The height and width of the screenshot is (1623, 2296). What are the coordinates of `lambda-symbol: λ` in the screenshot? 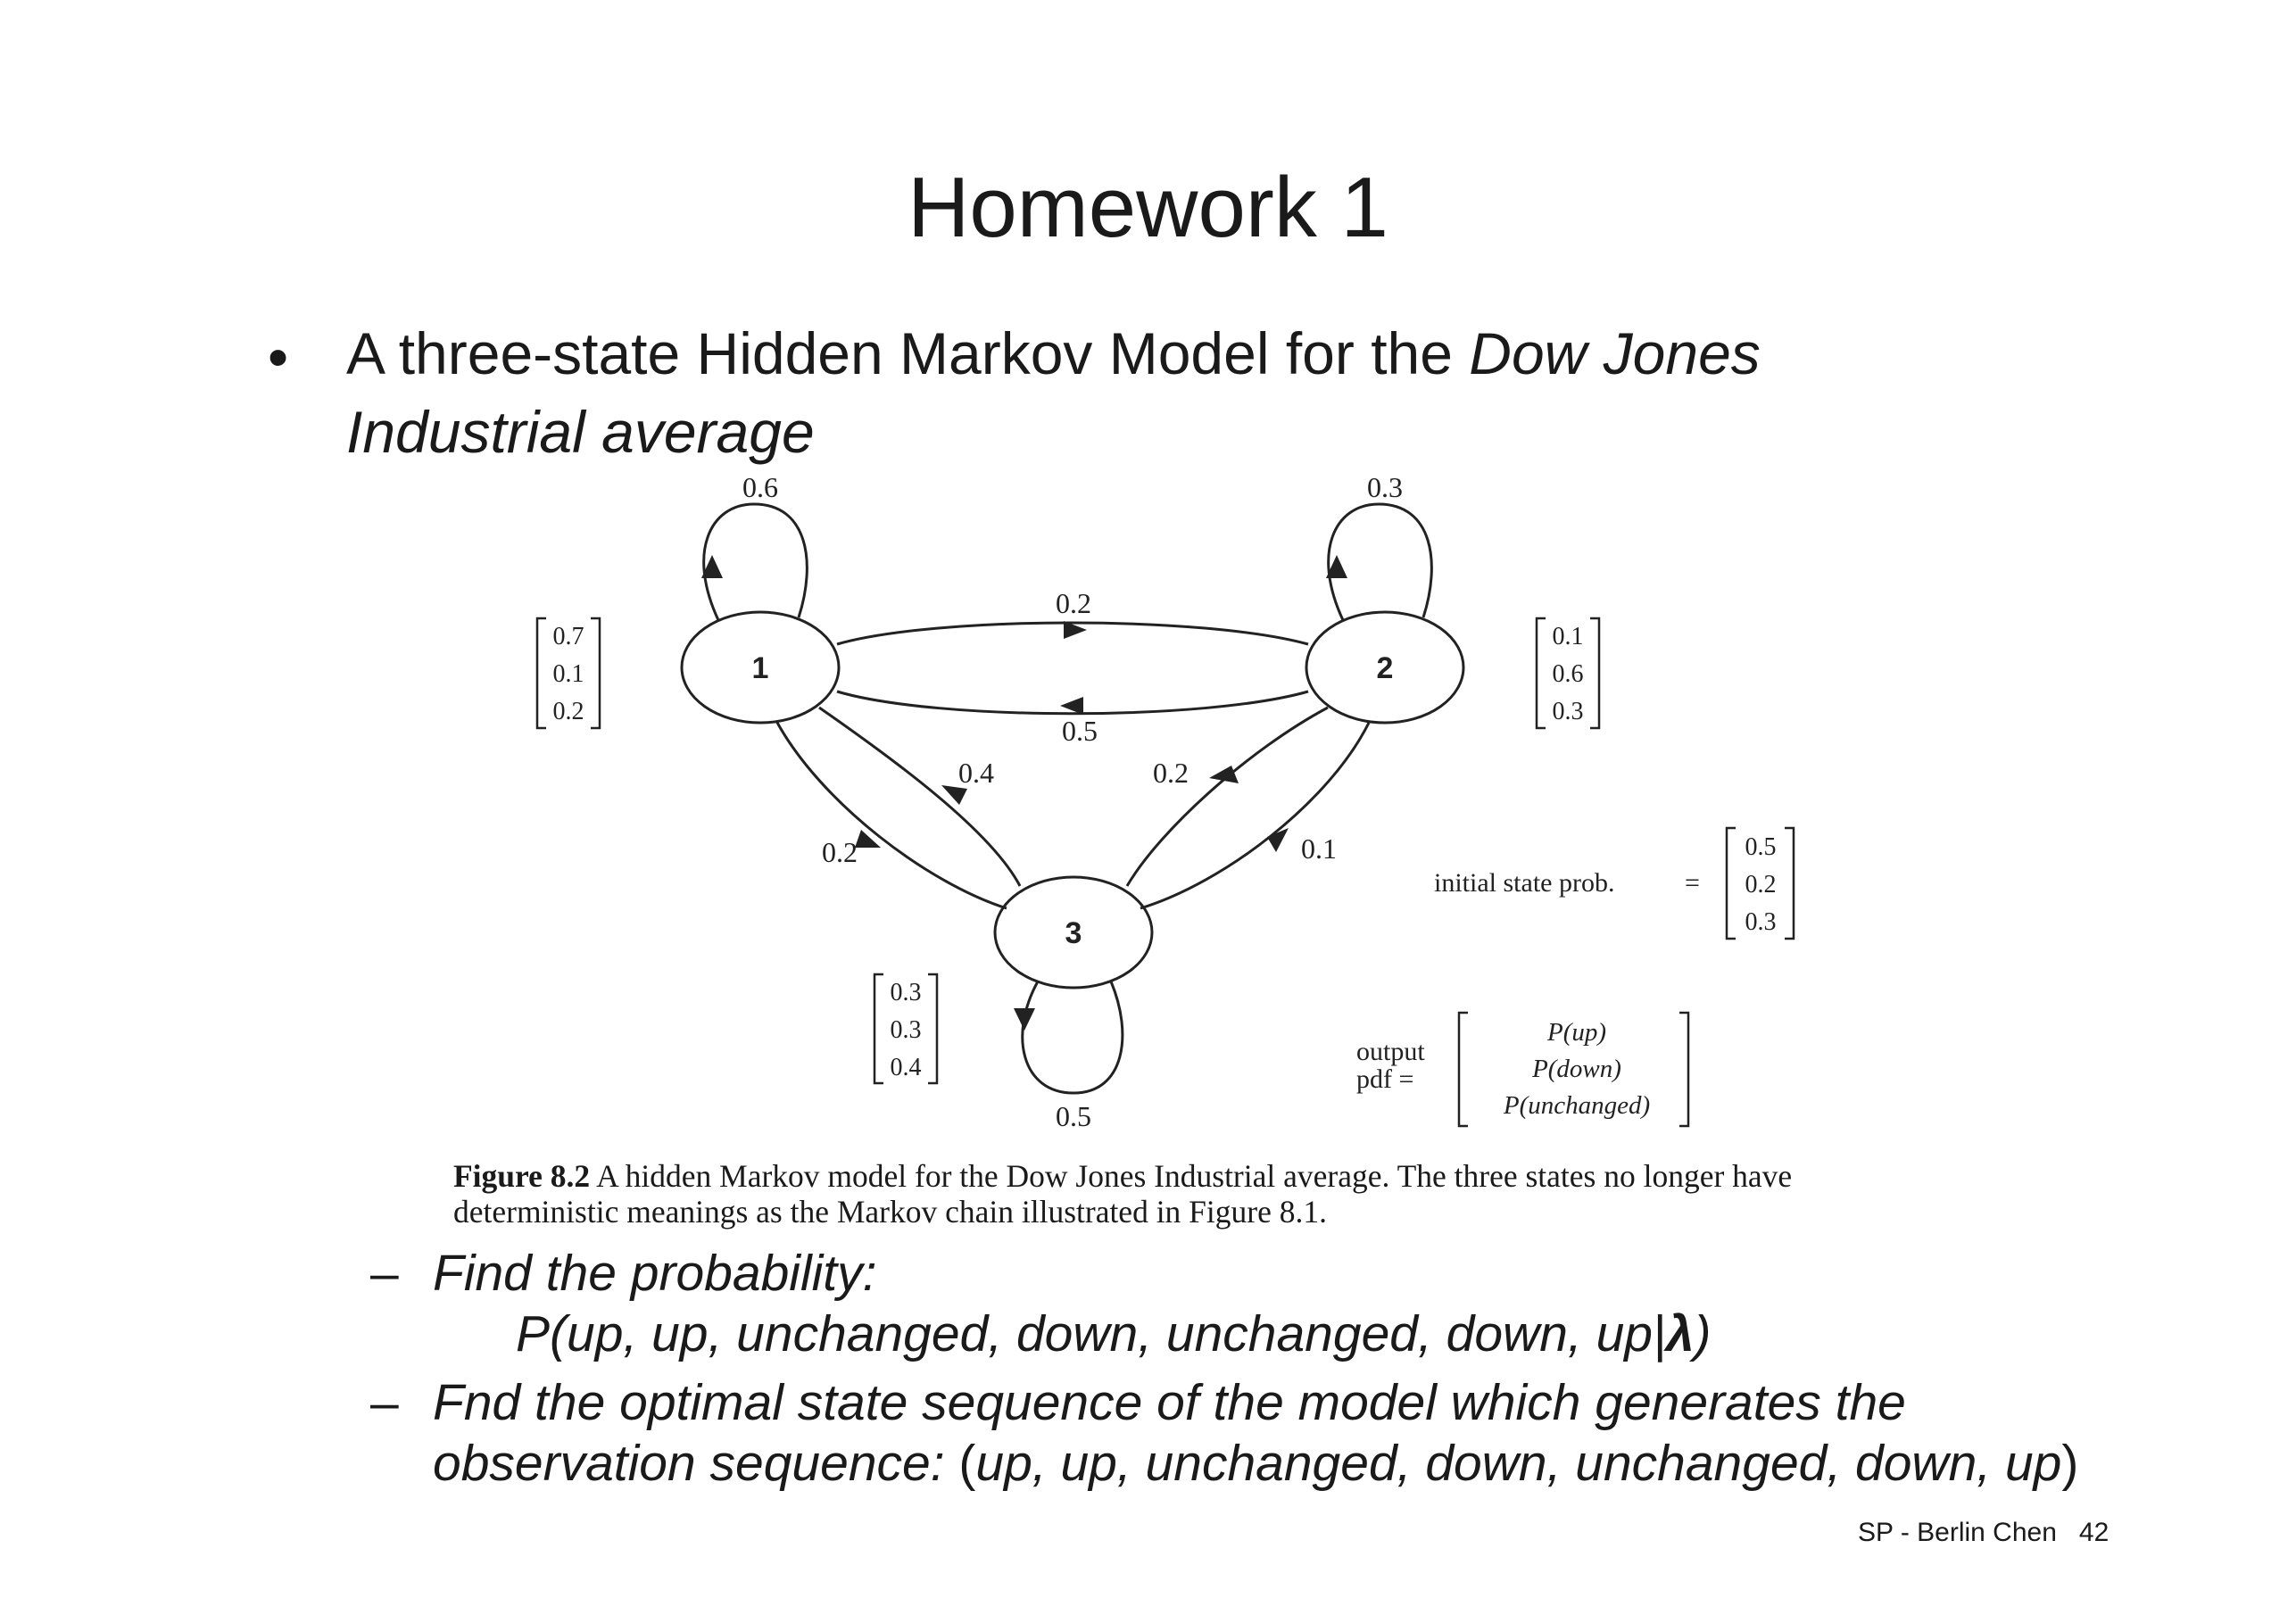 It's located at (1680, 1333).